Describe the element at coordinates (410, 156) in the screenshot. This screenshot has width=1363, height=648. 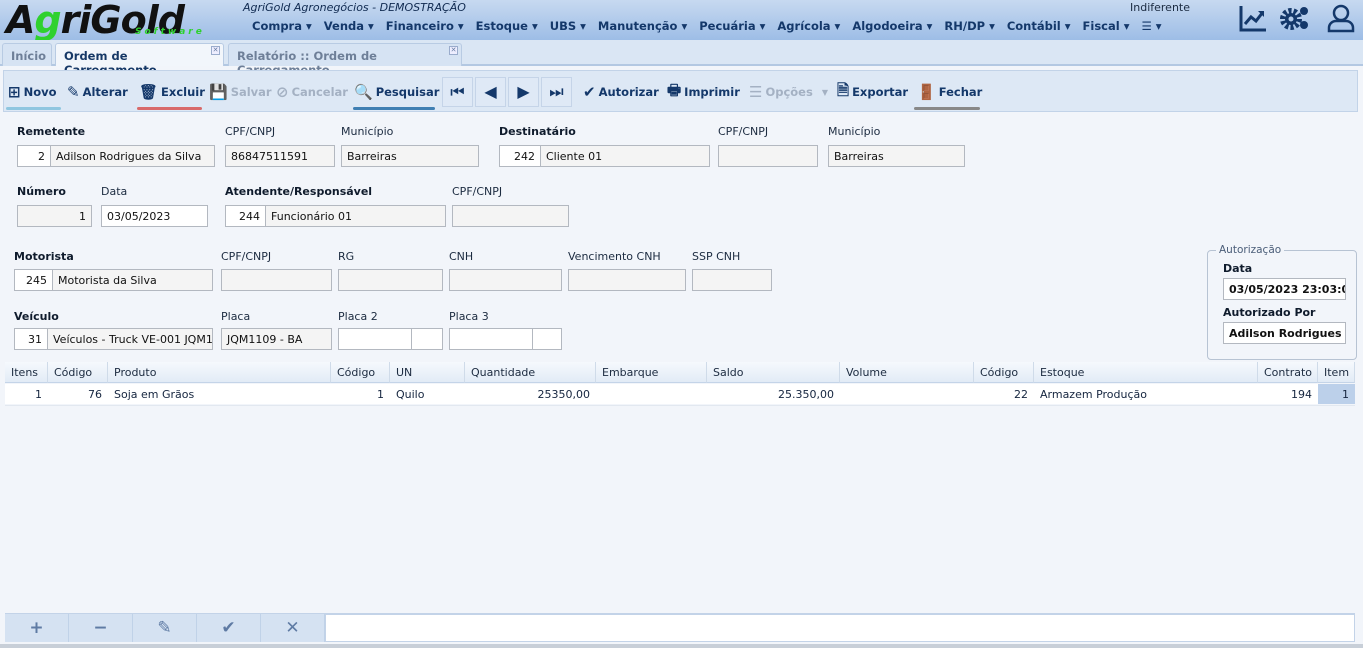
I see `remetente-municipio-input: Barreiras` at that location.